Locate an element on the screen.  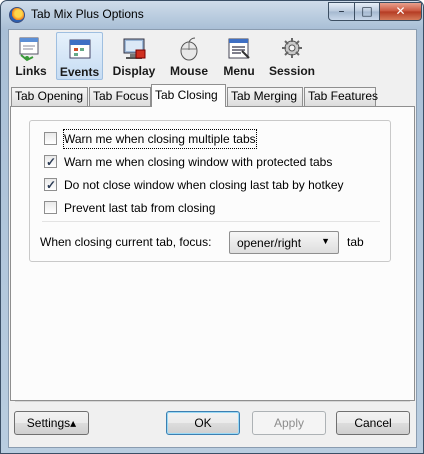
toolbar-item-label: Events is located at coordinates (79, 72).